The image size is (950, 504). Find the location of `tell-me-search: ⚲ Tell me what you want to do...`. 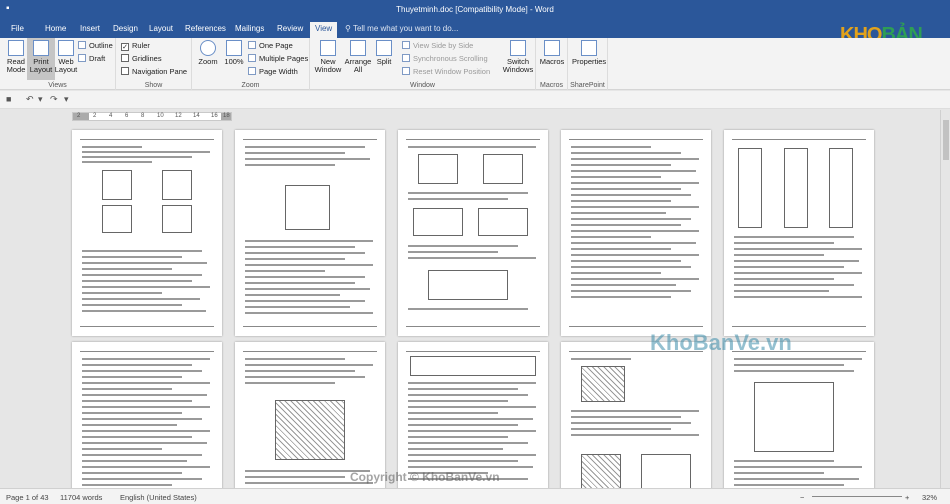

tell-me-search: ⚲ Tell me what you want to do... is located at coordinates (401, 28).